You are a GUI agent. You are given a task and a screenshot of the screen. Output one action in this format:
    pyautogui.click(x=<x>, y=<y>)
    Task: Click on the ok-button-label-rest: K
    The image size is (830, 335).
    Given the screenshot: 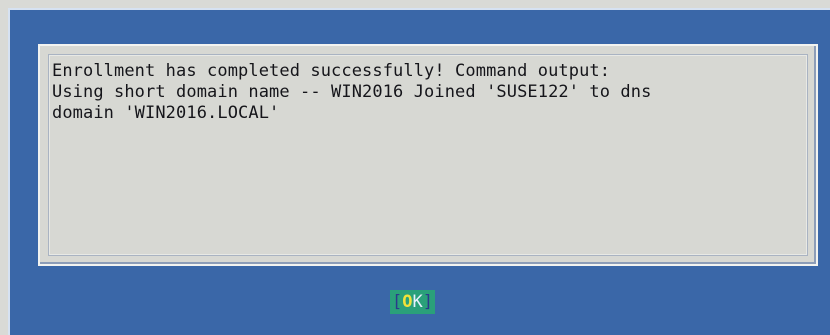 What is the action you would take?
    pyautogui.click(x=417, y=302)
    